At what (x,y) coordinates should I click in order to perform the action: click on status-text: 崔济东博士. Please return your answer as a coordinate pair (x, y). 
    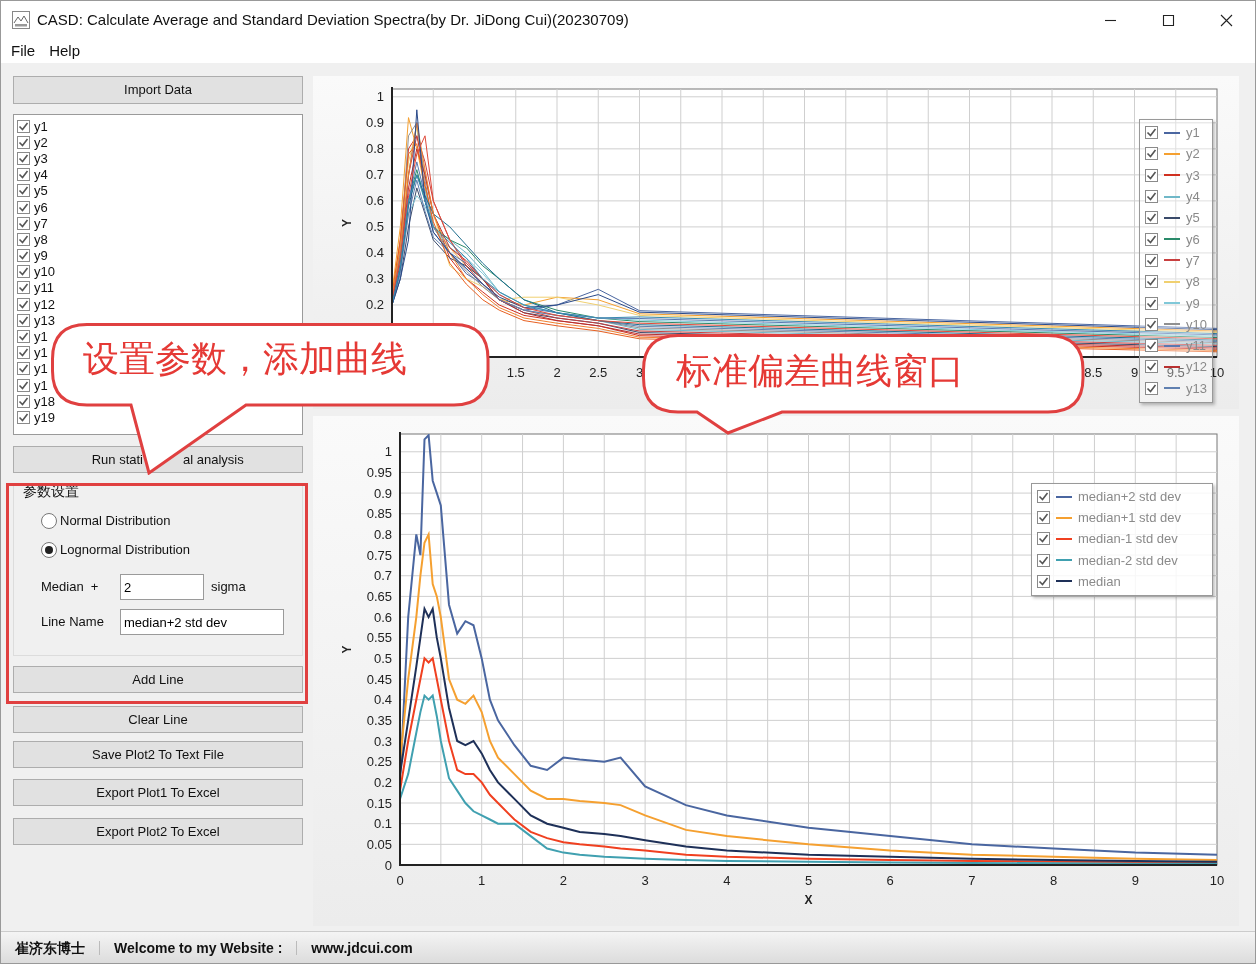
    Looking at the image, I should click on (57, 947).